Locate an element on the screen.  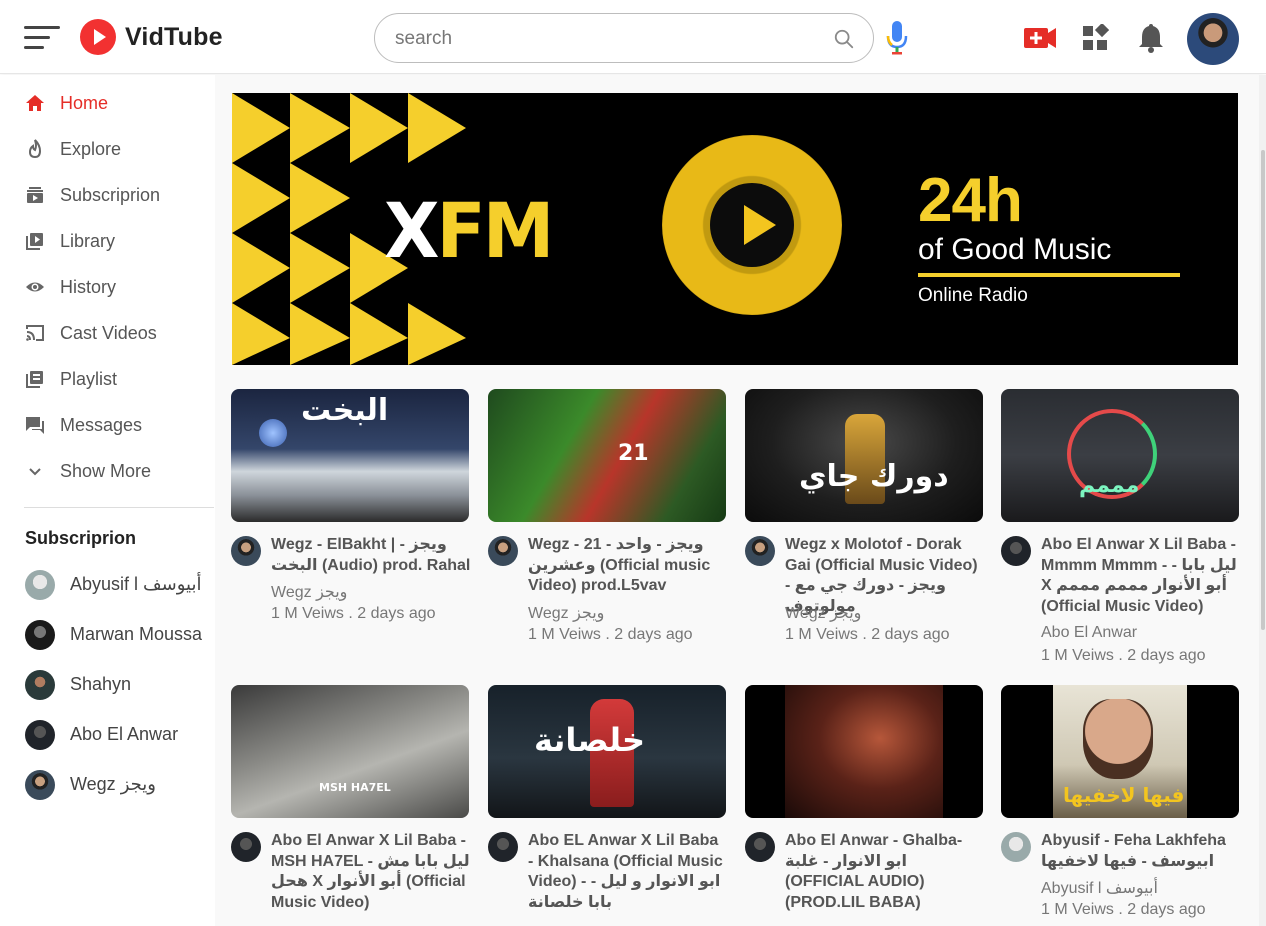
search-input is located at coordinates (605, 39).